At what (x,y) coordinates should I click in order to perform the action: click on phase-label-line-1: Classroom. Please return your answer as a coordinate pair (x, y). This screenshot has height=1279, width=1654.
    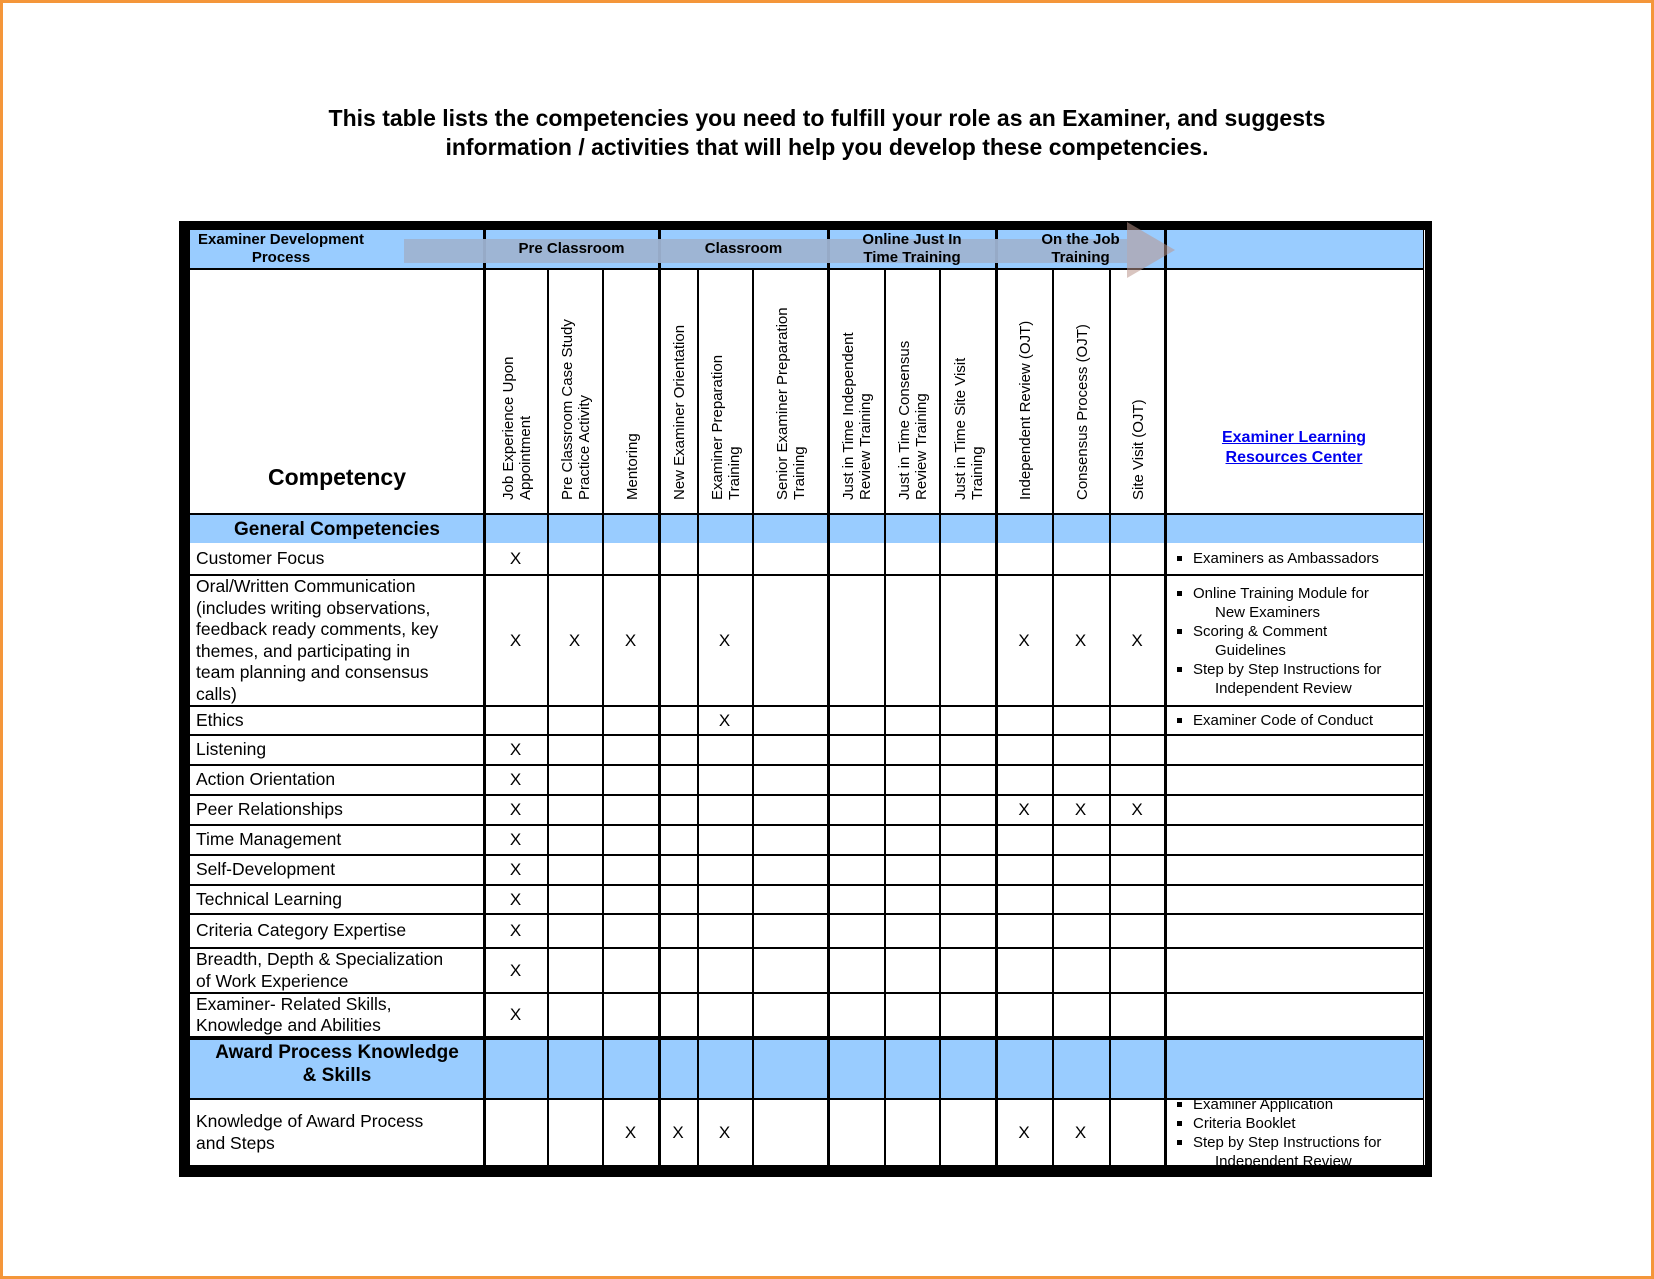
    Looking at the image, I should click on (743, 248).